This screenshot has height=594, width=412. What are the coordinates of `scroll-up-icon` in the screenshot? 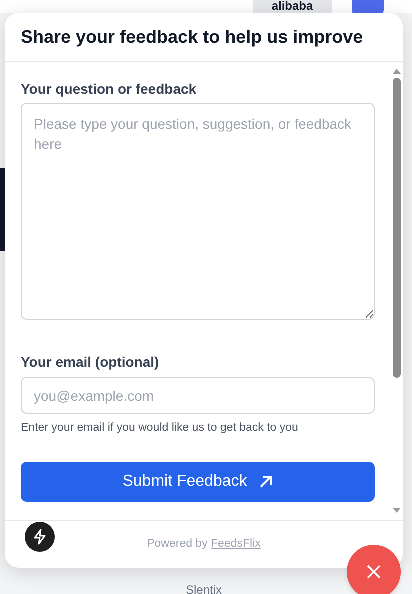 It's located at (397, 71).